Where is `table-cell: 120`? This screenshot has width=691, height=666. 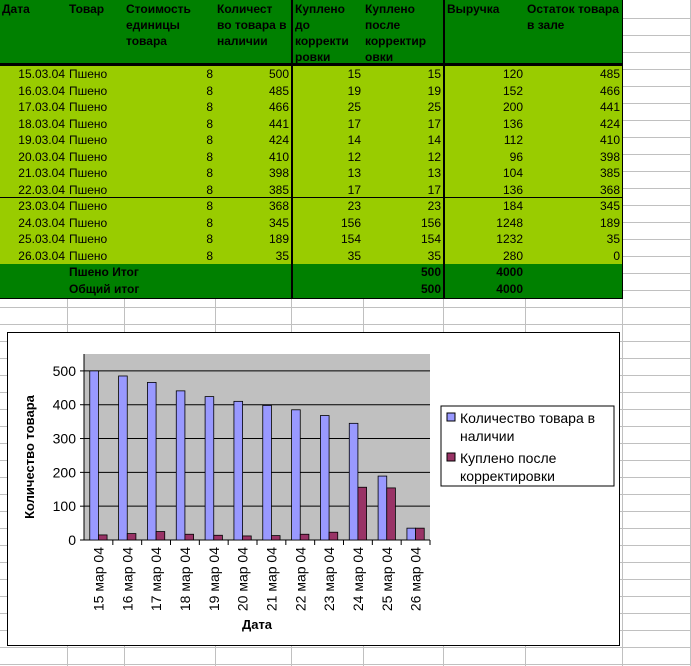
table-cell: 120 is located at coordinates (484, 75).